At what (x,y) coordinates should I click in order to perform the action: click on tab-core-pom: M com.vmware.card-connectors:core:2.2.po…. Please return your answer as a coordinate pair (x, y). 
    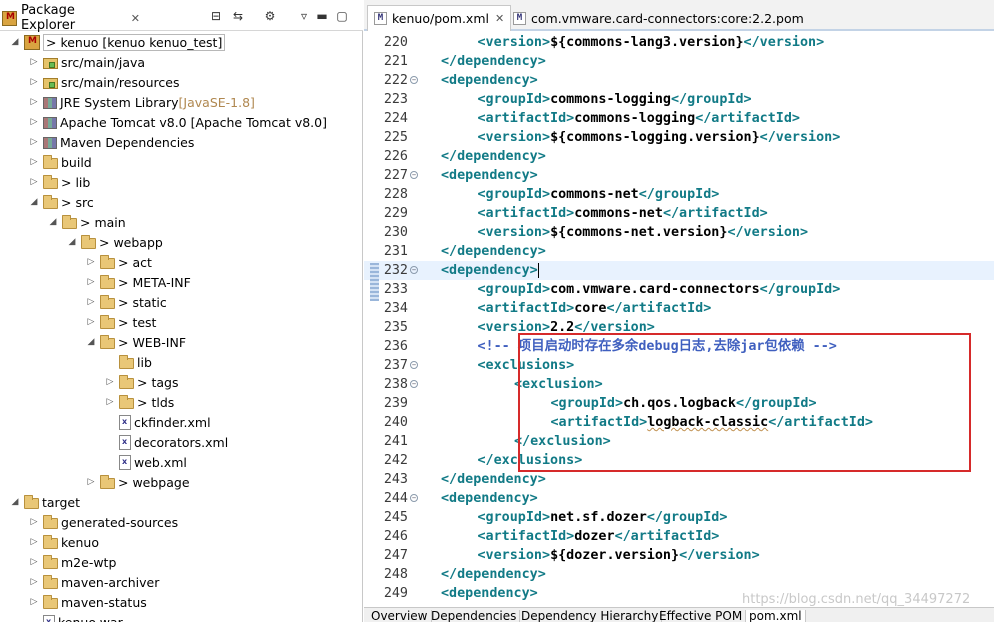
    Looking at the image, I should click on (658, 18).